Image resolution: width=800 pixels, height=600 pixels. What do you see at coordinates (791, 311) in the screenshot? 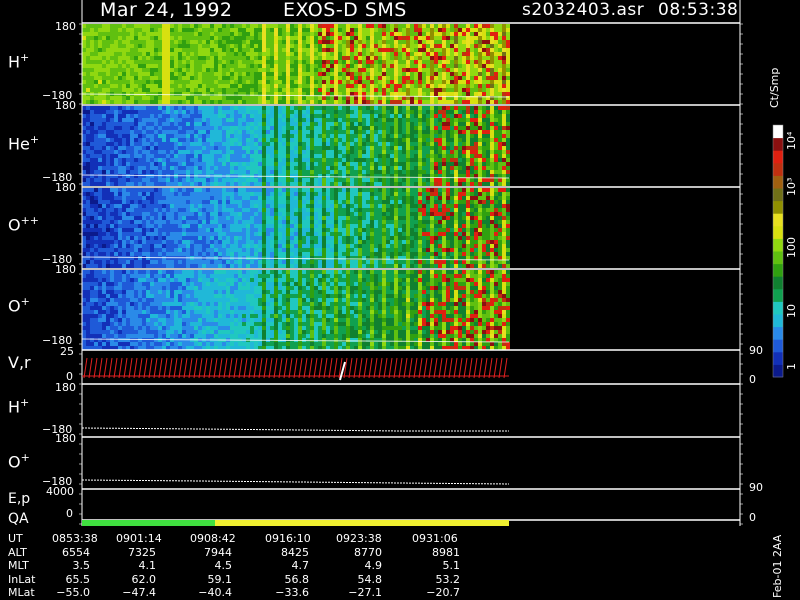
I see `colorbar-tick-10: 10` at bounding box center [791, 311].